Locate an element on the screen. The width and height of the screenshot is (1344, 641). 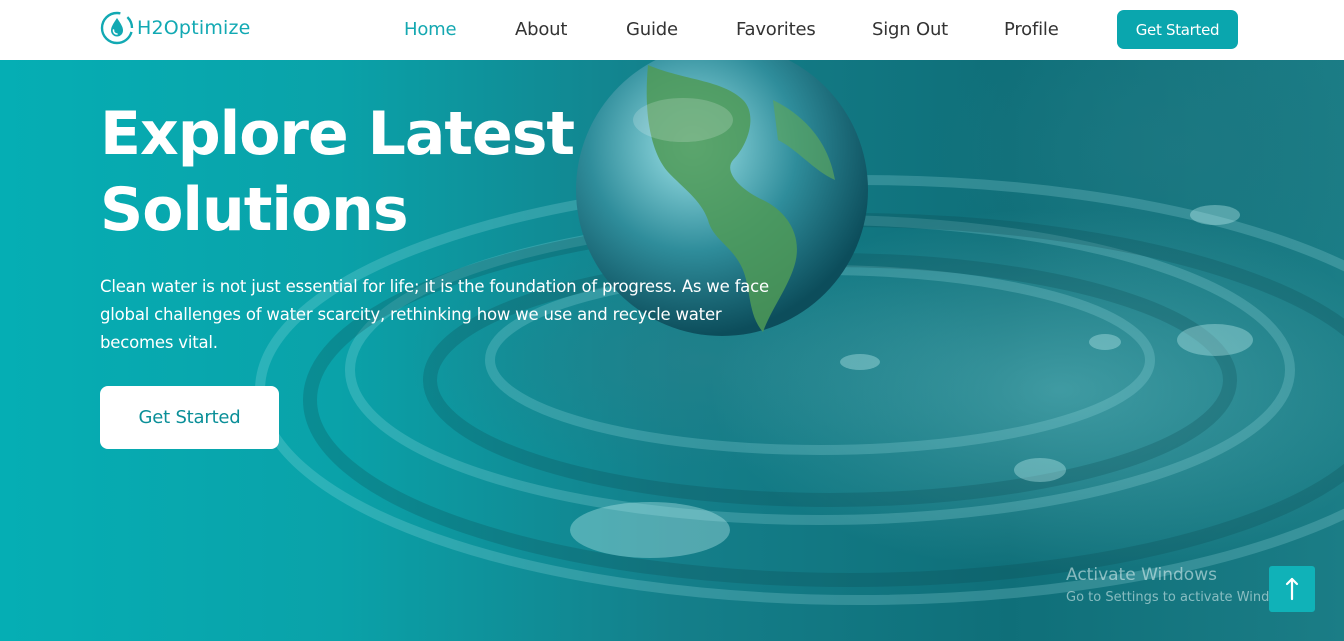
nav-sign-out: Sign Out is located at coordinates (910, 29).